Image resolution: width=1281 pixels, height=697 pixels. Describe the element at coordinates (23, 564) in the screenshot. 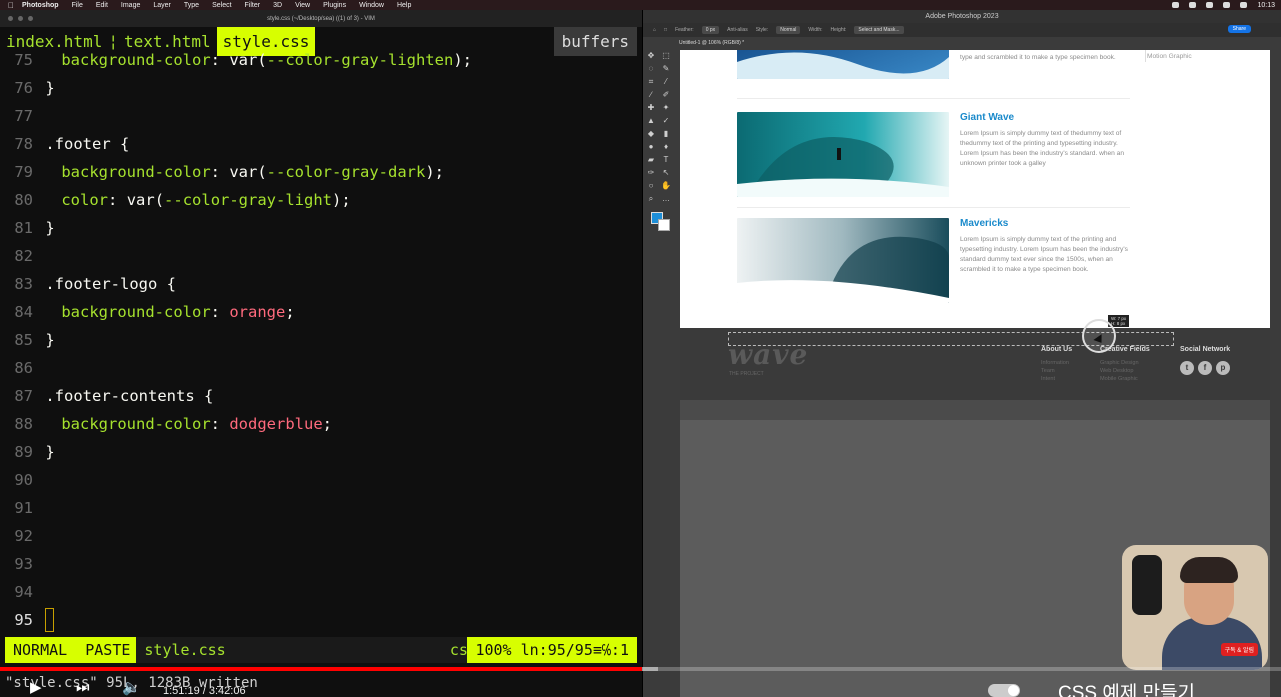

I see `line-number: 93` at that location.